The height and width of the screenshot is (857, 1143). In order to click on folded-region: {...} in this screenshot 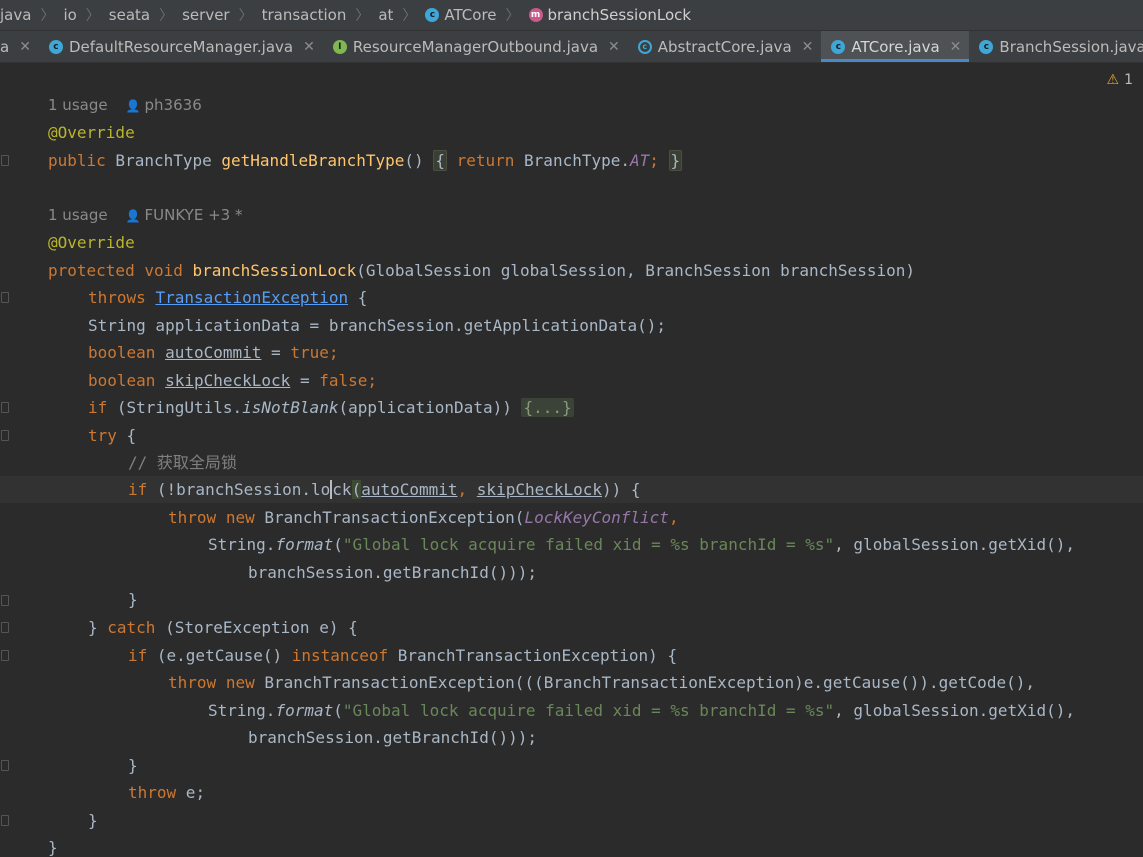, I will do `click(547, 407)`.